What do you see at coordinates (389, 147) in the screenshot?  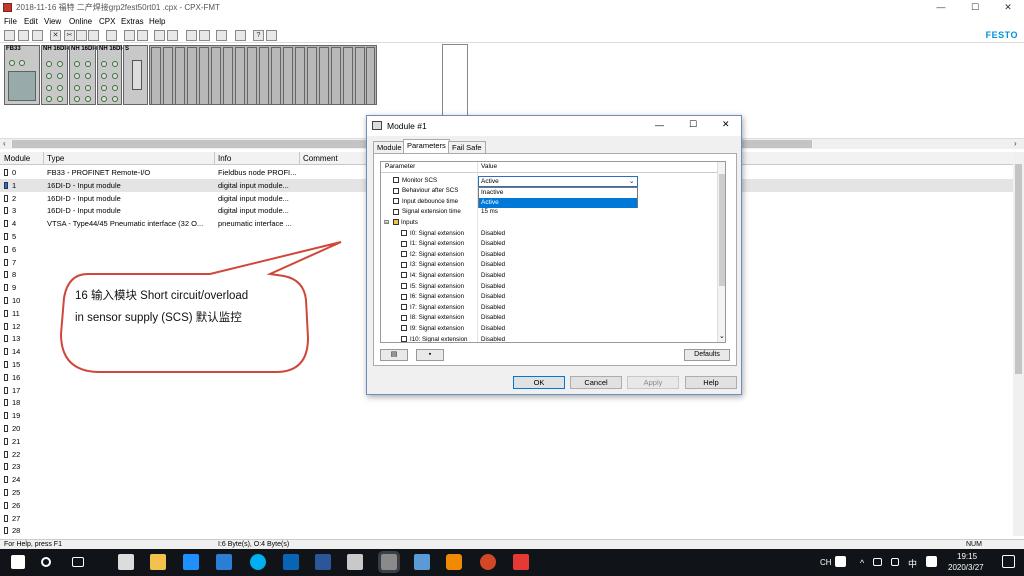 I see `tab-module: Module` at bounding box center [389, 147].